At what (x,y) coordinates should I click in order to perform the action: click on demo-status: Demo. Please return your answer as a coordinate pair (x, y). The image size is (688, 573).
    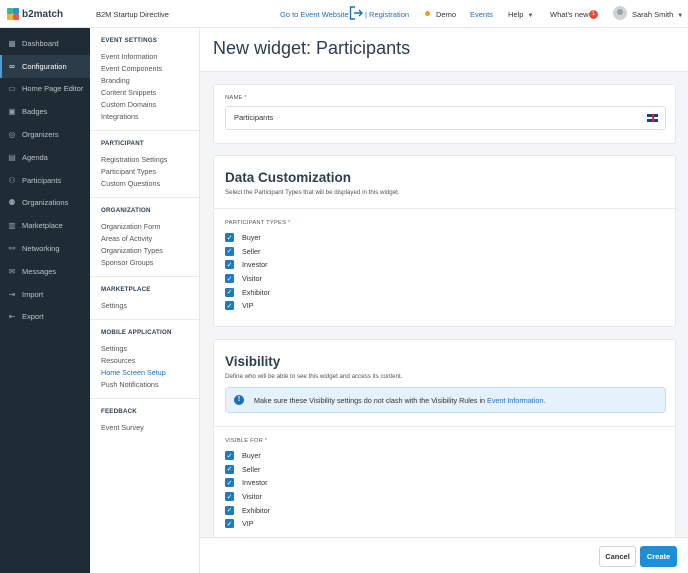
    Looking at the image, I should click on (440, 14).